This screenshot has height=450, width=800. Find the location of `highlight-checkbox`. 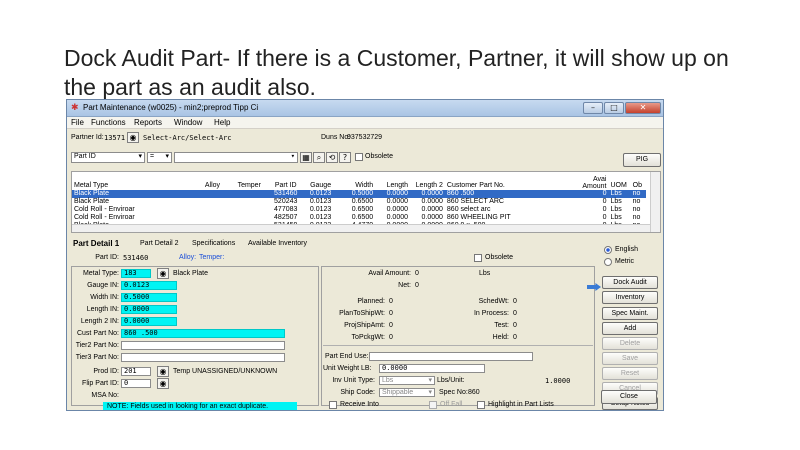

highlight-checkbox is located at coordinates (481, 405).